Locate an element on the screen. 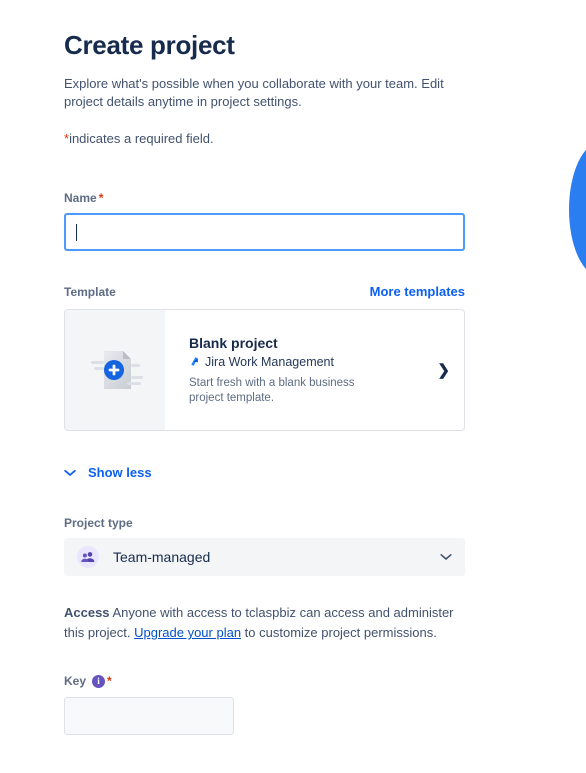 The image size is (586, 773). upgrade-plan-link: Upgrade your plan is located at coordinates (187, 632).